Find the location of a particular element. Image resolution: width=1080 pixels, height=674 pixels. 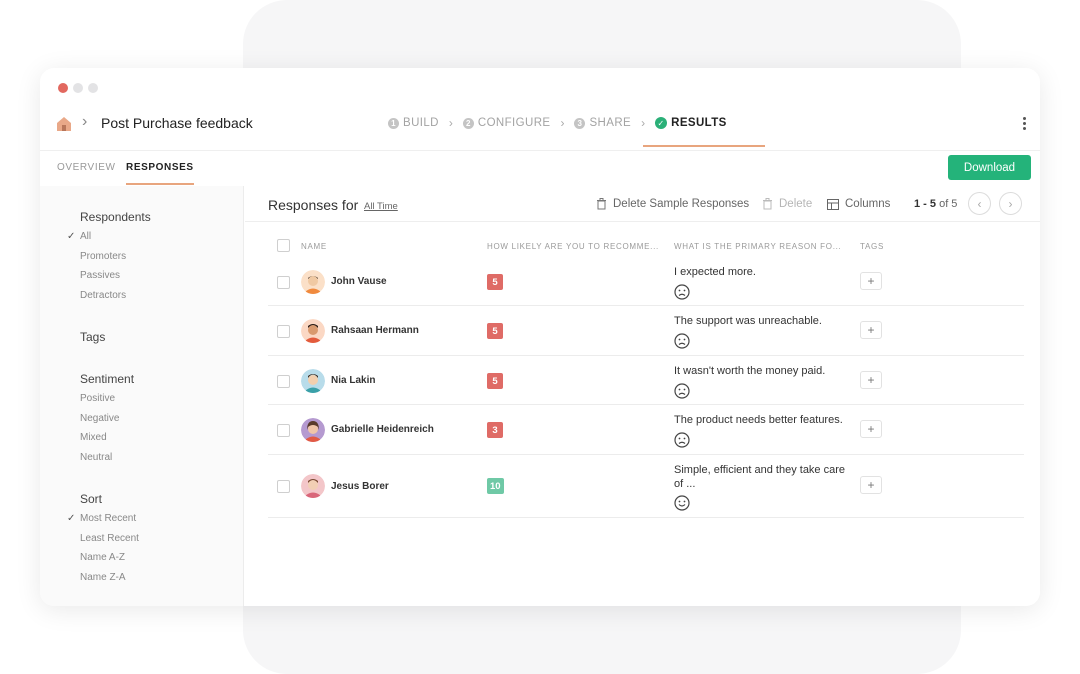

responses-title: Responses for is located at coordinates (313, 205).